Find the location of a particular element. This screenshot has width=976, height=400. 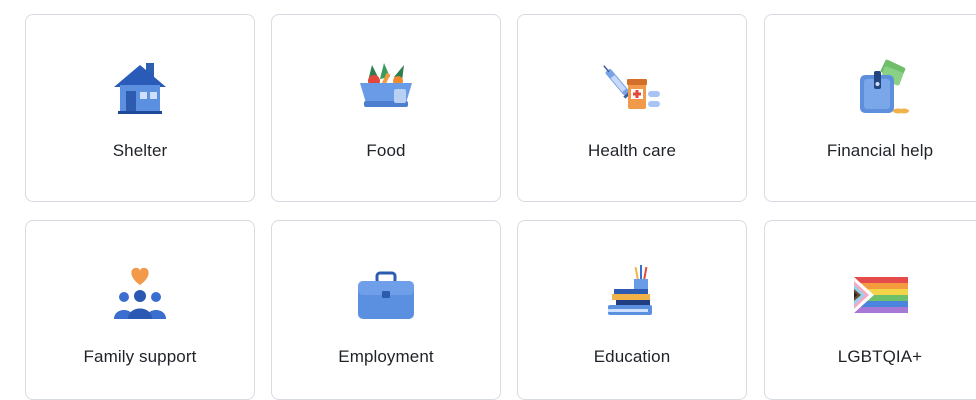

category-card-financial-help: Financial help is located at coordinates (870, 108).